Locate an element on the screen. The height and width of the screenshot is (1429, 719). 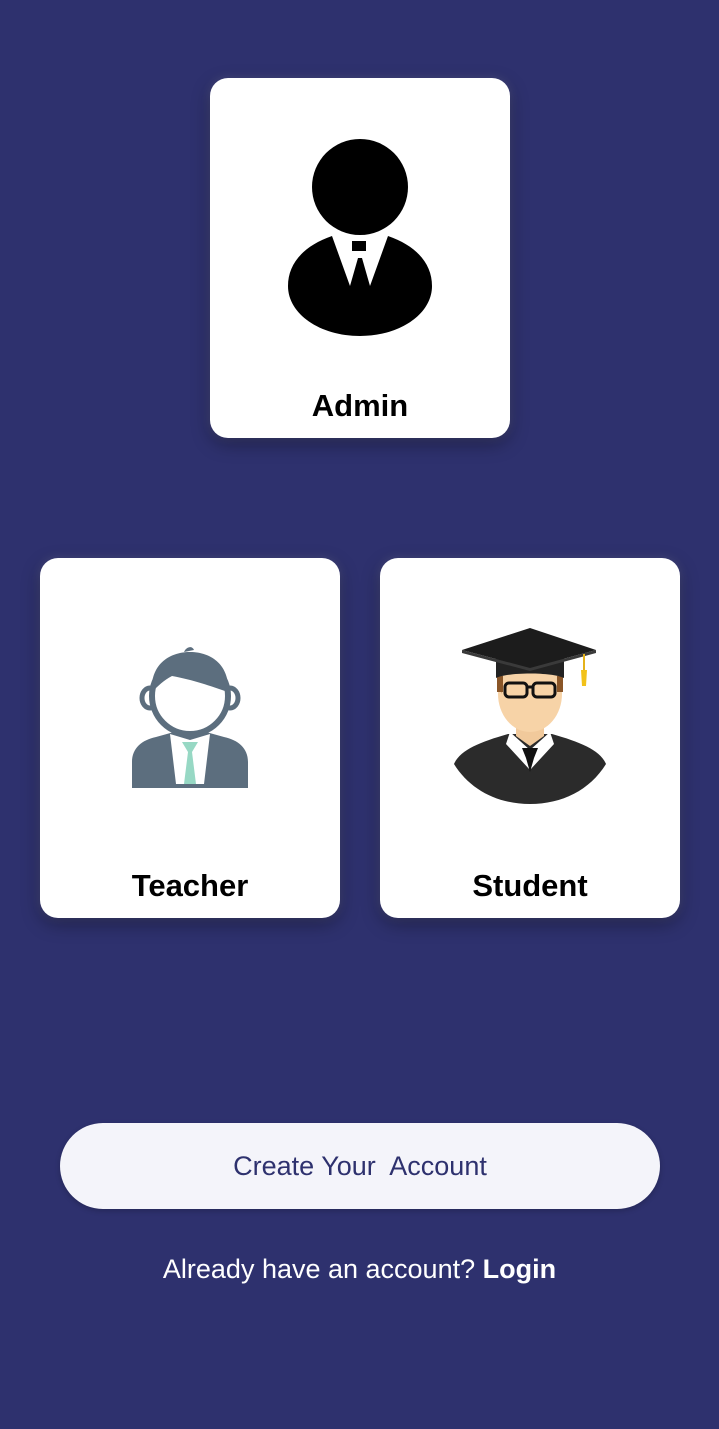
teacher-role-card: Teacher is located at coordinates (190, 738).